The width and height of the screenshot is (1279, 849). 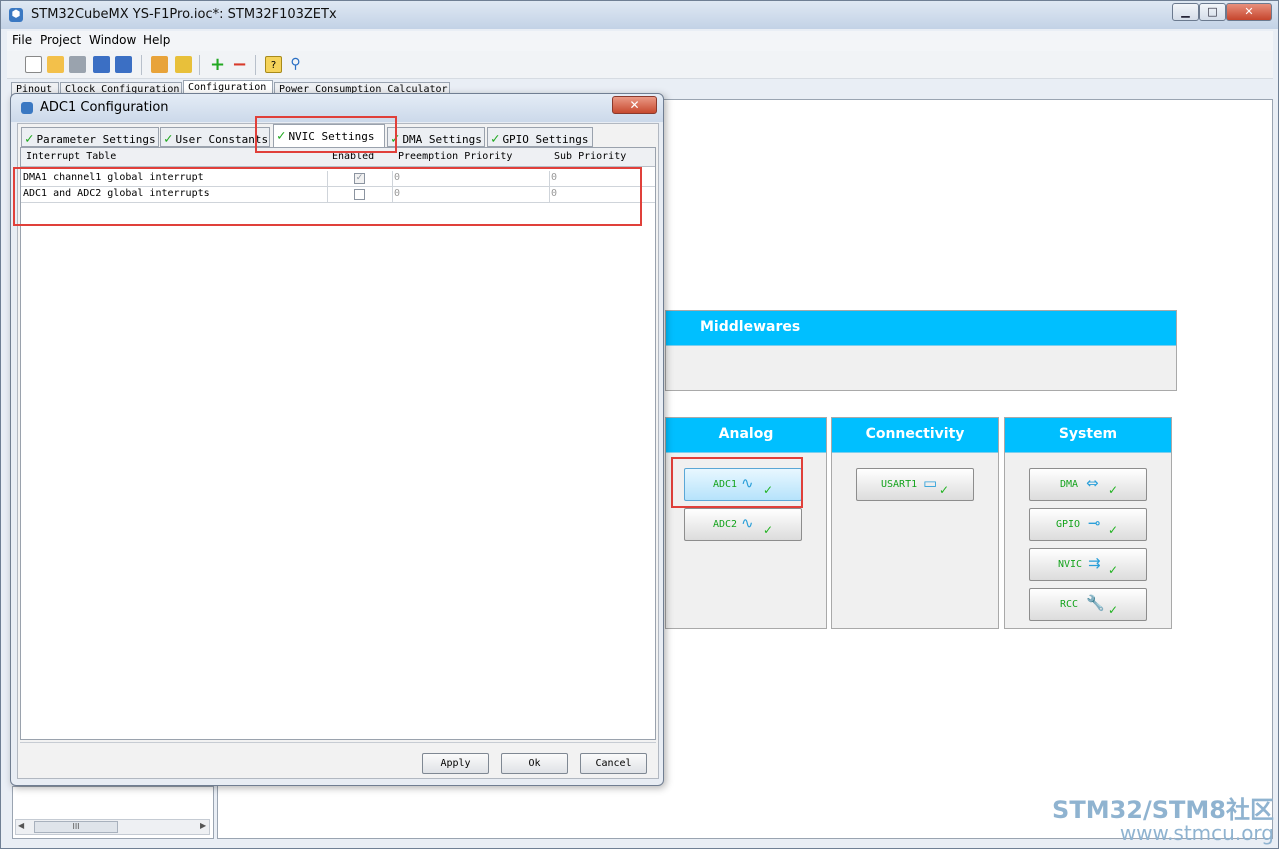 What do you see at coordinates (184, 14) in the screenshot?
I see `window-title: STM32CubeMX YS-F1Pro.ioc*: STM32F103ZETx` at bounding box center [184, 14].